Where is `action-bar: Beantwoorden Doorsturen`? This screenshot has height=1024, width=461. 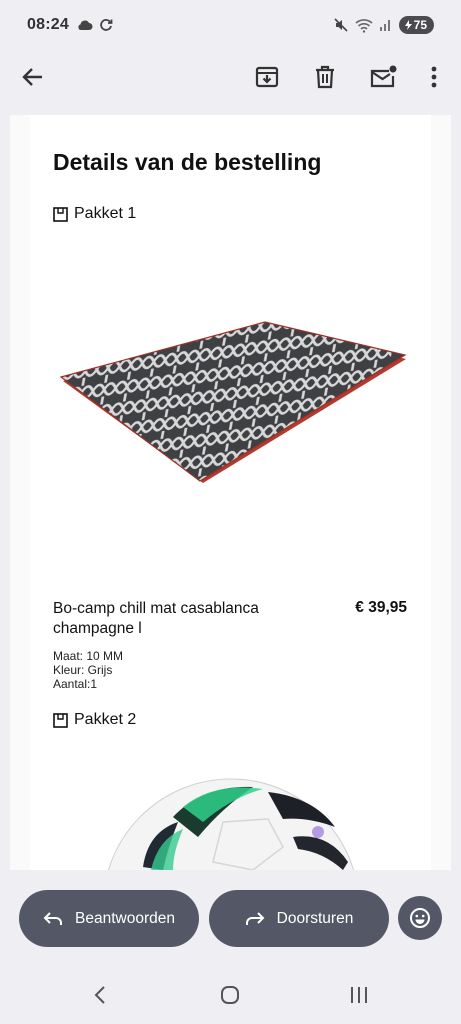
action-bar: Beantwoorden Doorsturen is located at coordinates (230, 919).